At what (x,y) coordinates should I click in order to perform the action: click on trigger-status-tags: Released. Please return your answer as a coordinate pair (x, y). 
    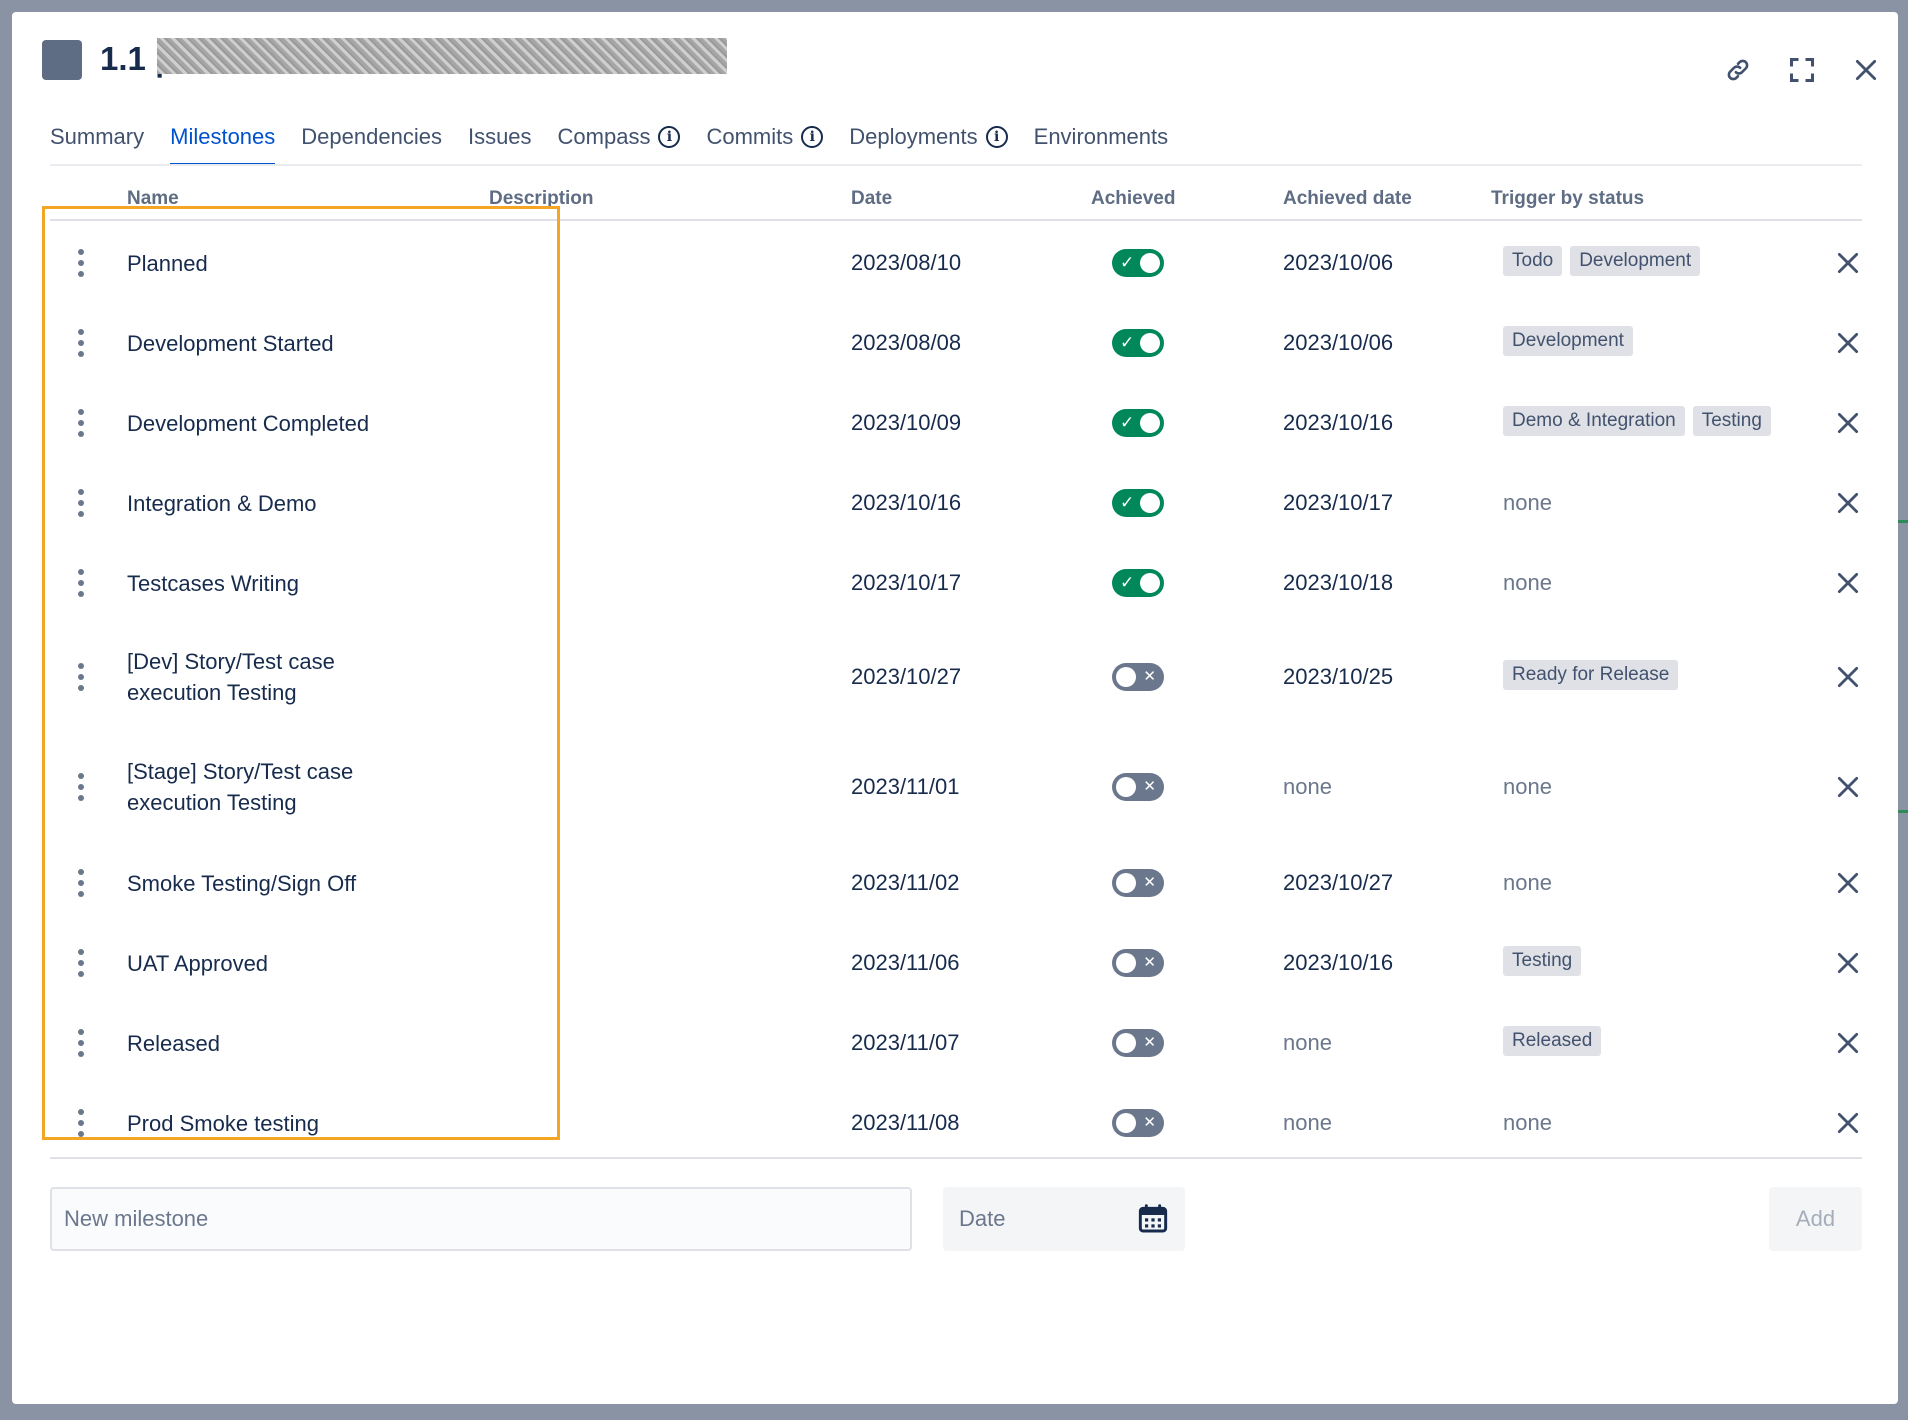
    Looking at the image, I should click on (1552, 1041).